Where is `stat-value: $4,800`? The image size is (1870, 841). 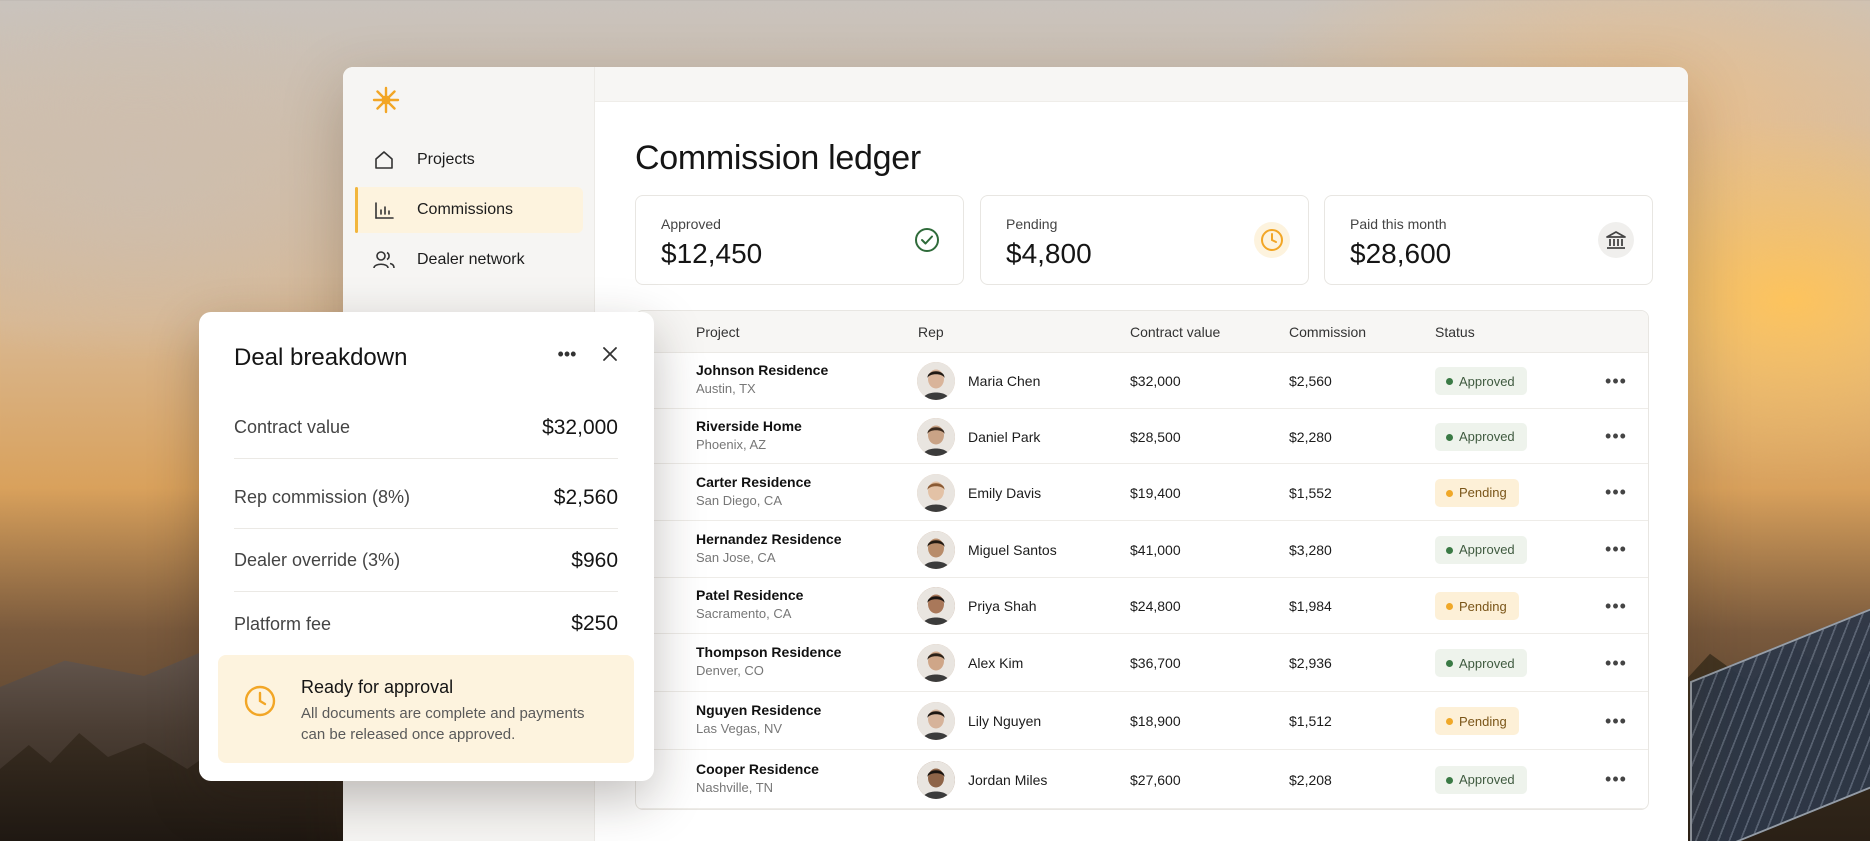
stat-value: $4,800 is located at coordinates (1049, 253).